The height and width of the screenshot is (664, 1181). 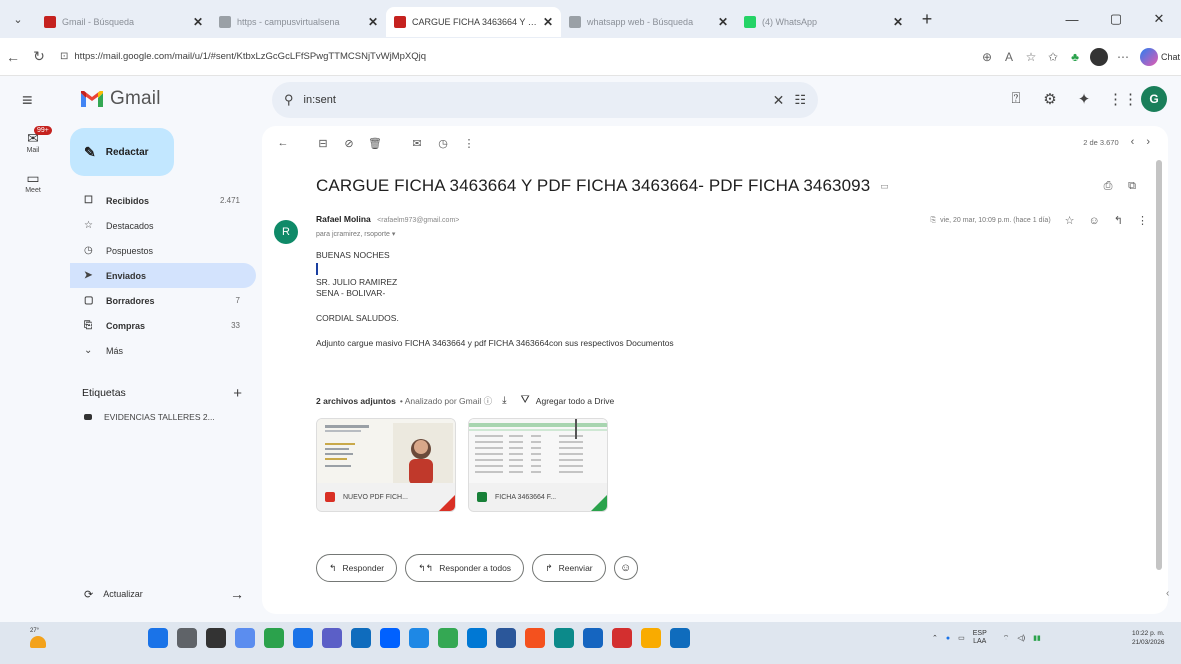 What do you see at coordinates (1118, 220) in the screenshot?
I see `reply-icon: ↰` at bounding box center [1118, 220].